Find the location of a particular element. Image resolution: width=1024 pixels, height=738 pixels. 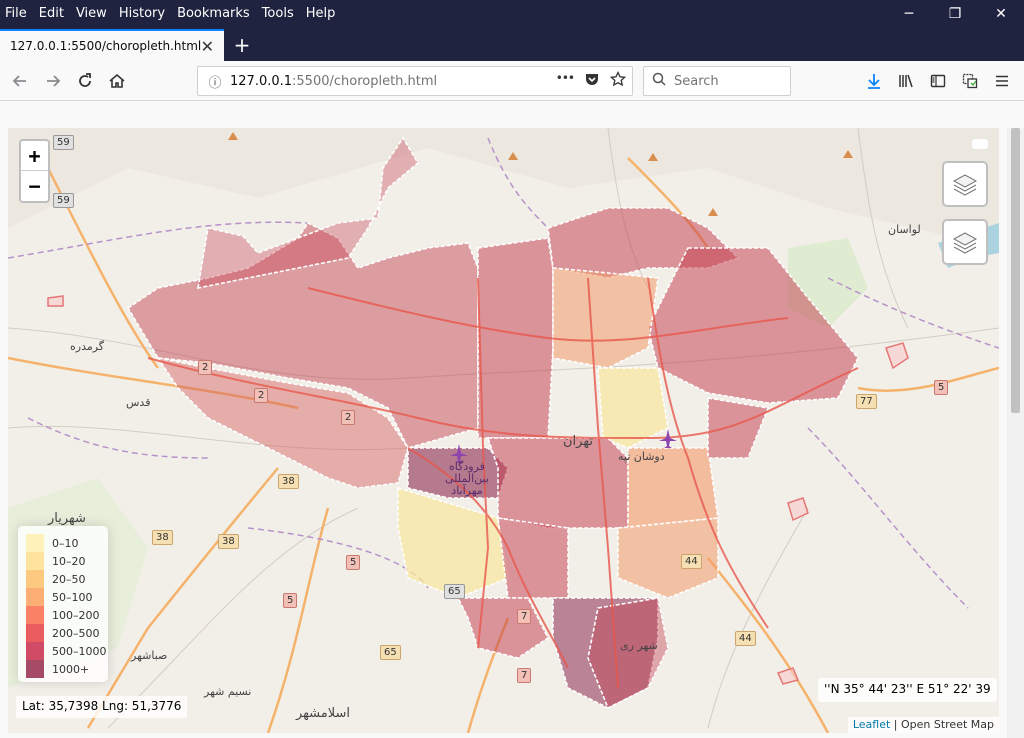

reload-button is located at coordinates (85, 81).